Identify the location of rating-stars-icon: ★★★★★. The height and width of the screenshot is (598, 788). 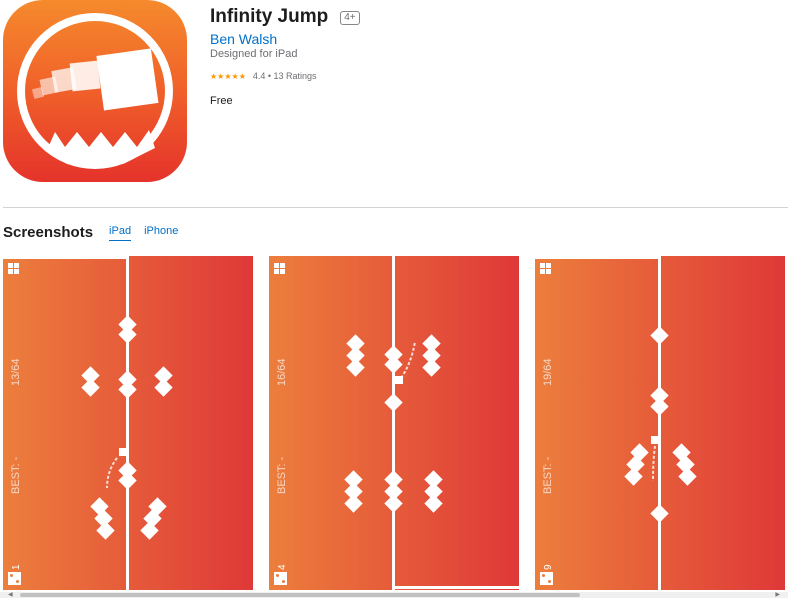
(228, 76).